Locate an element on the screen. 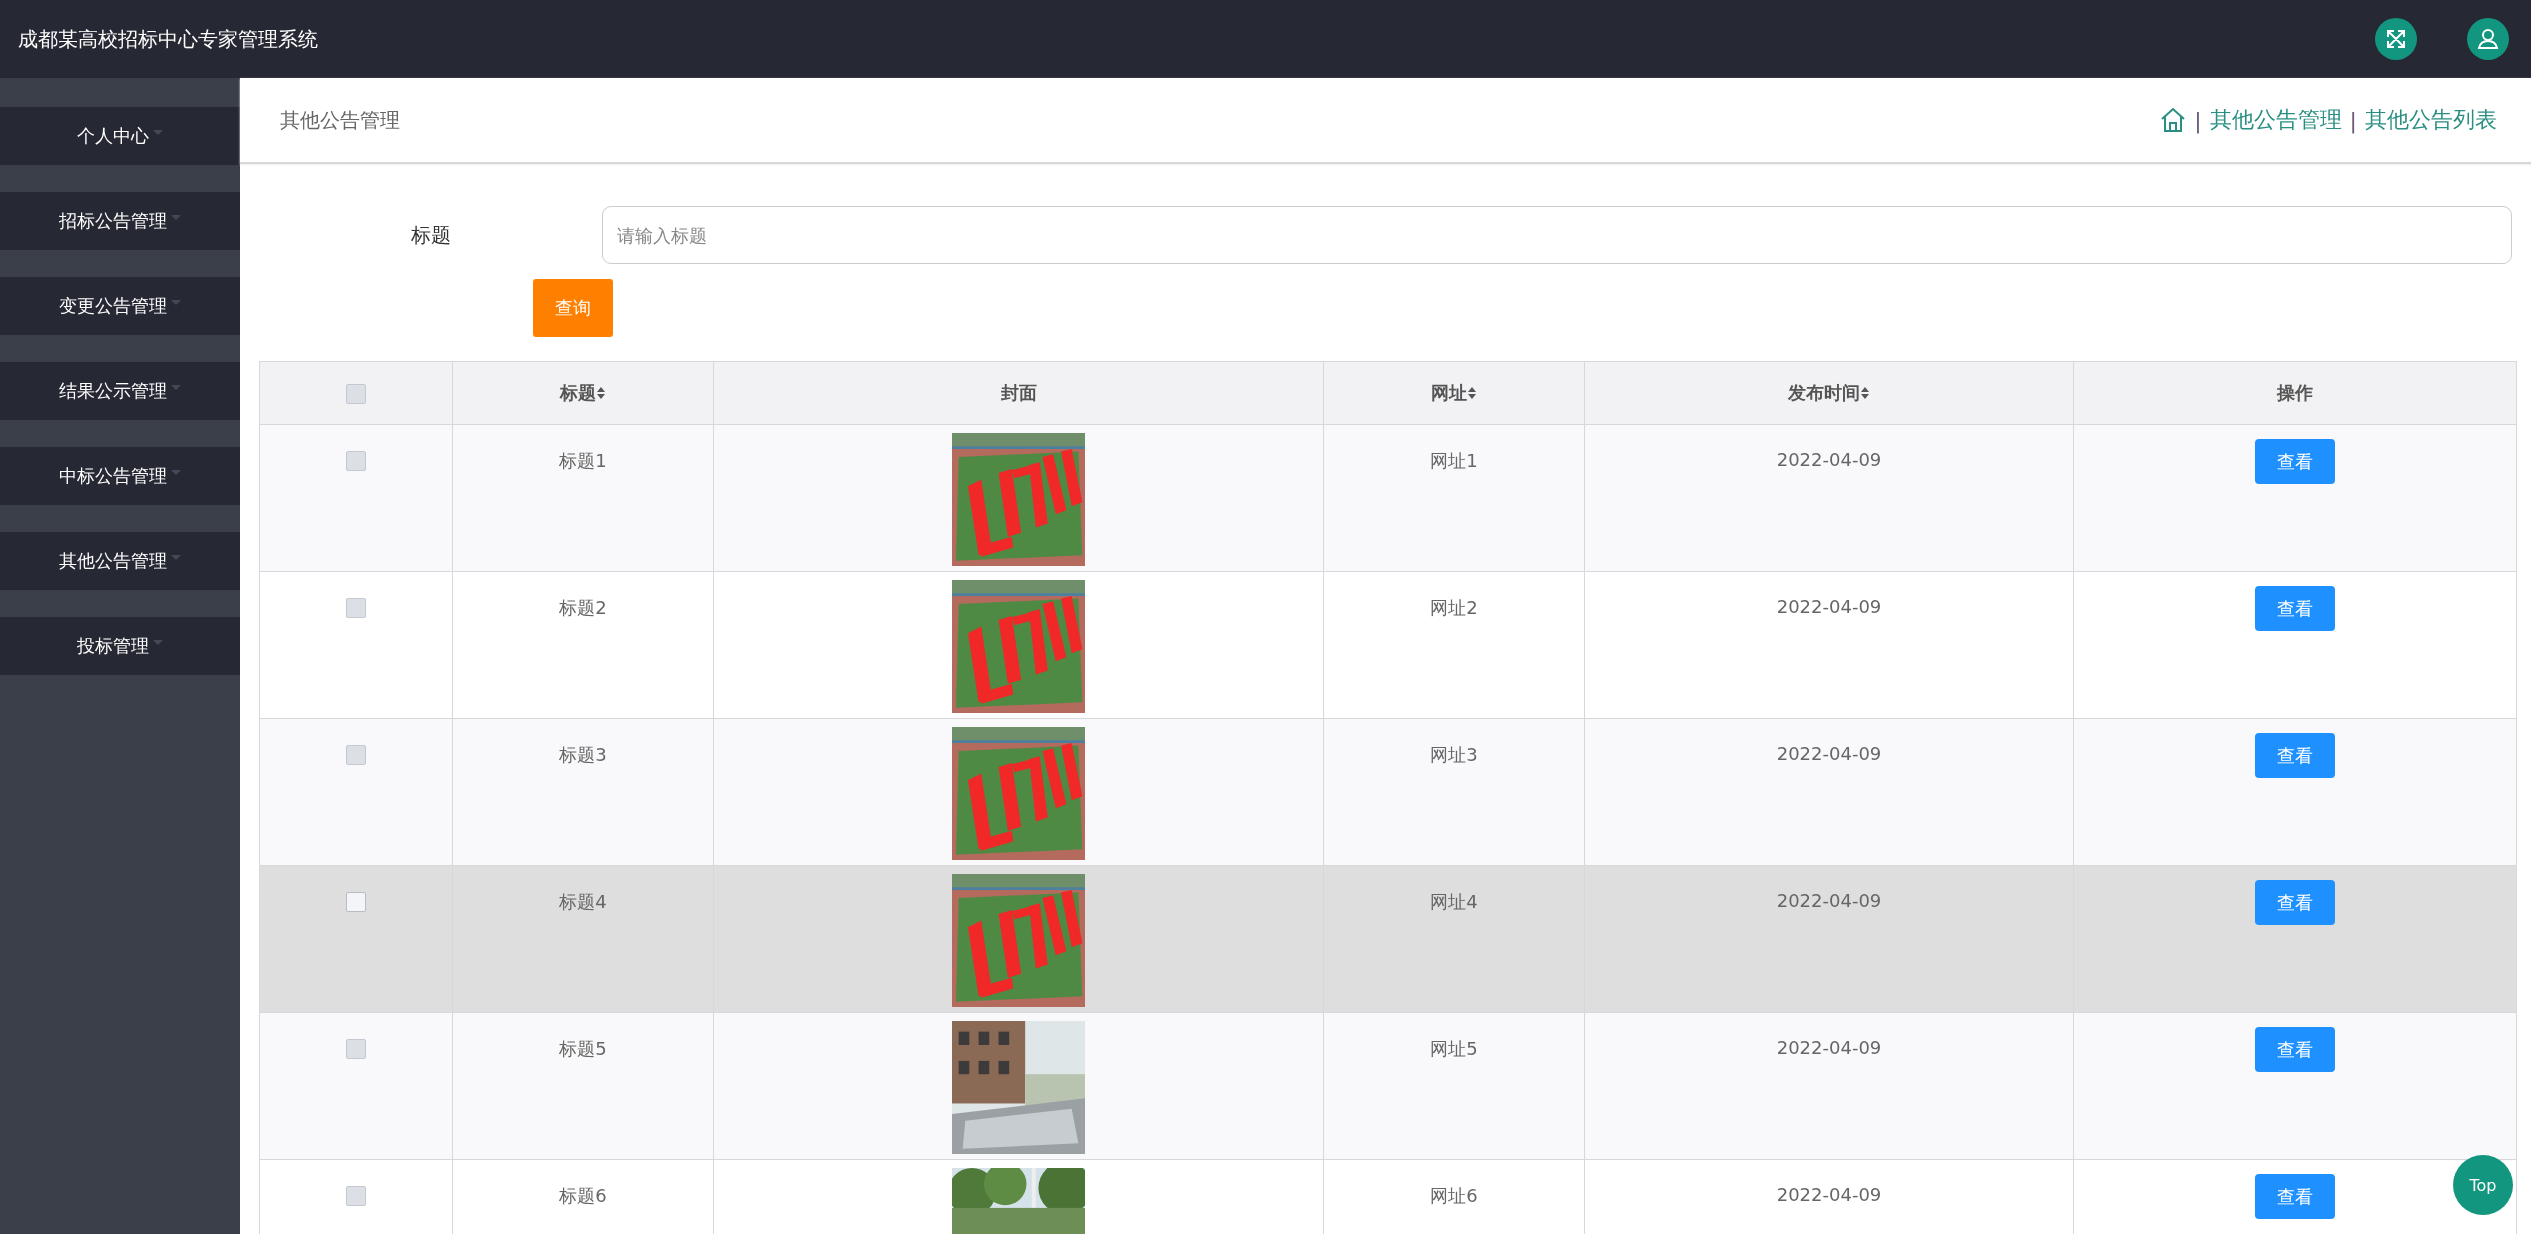 The height and width of the screenshot is (1234, 2531). table-cell: 网址3 is located at coordinates (1454, 755).